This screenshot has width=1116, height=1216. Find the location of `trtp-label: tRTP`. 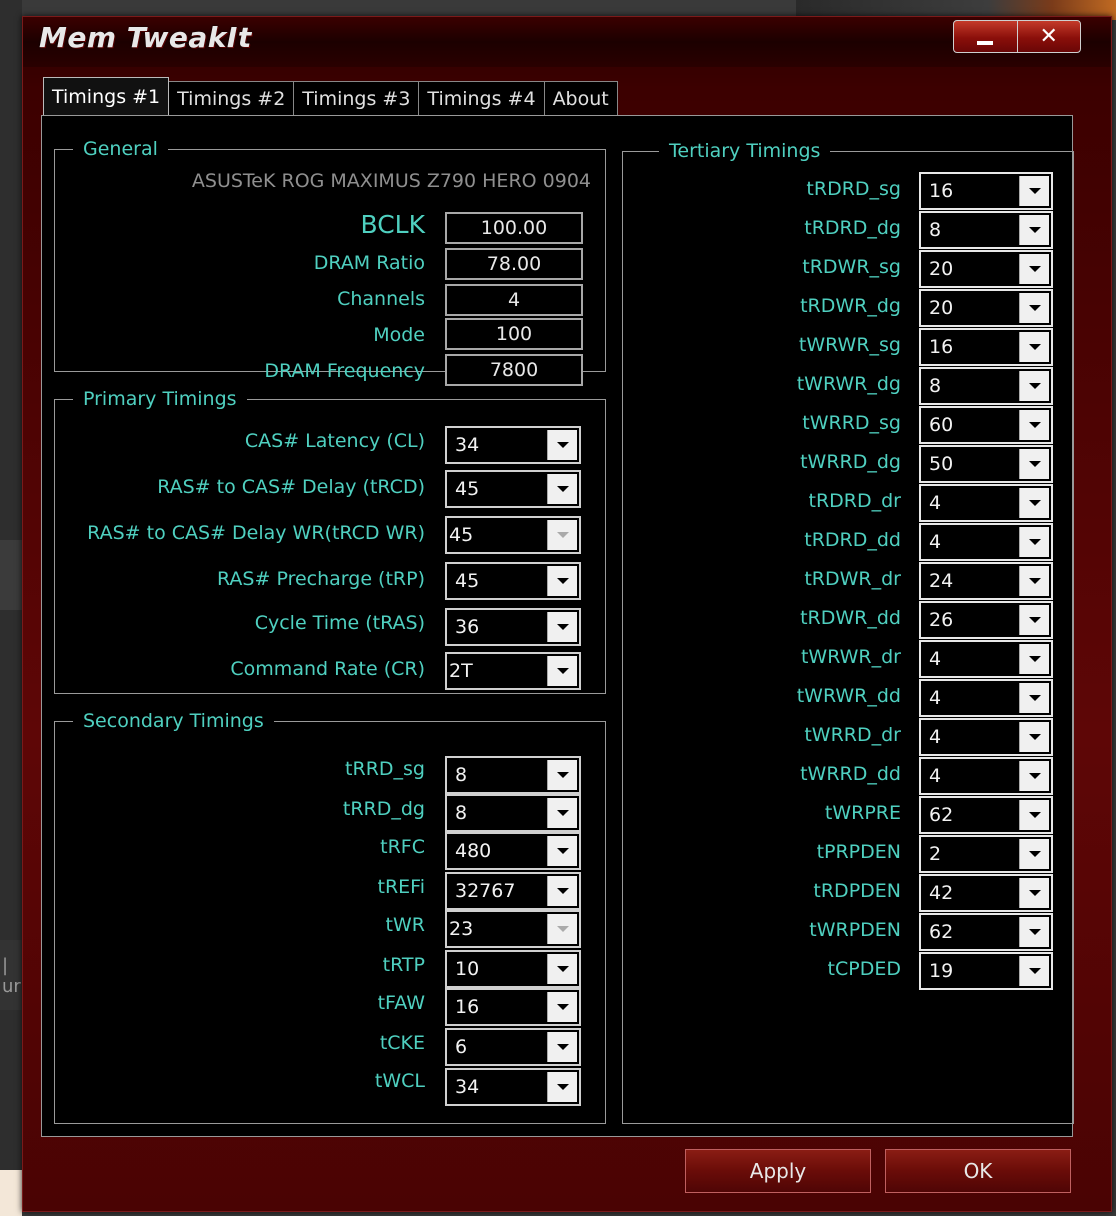

trtp-label: tRTP is located at coordinates (403, 965).